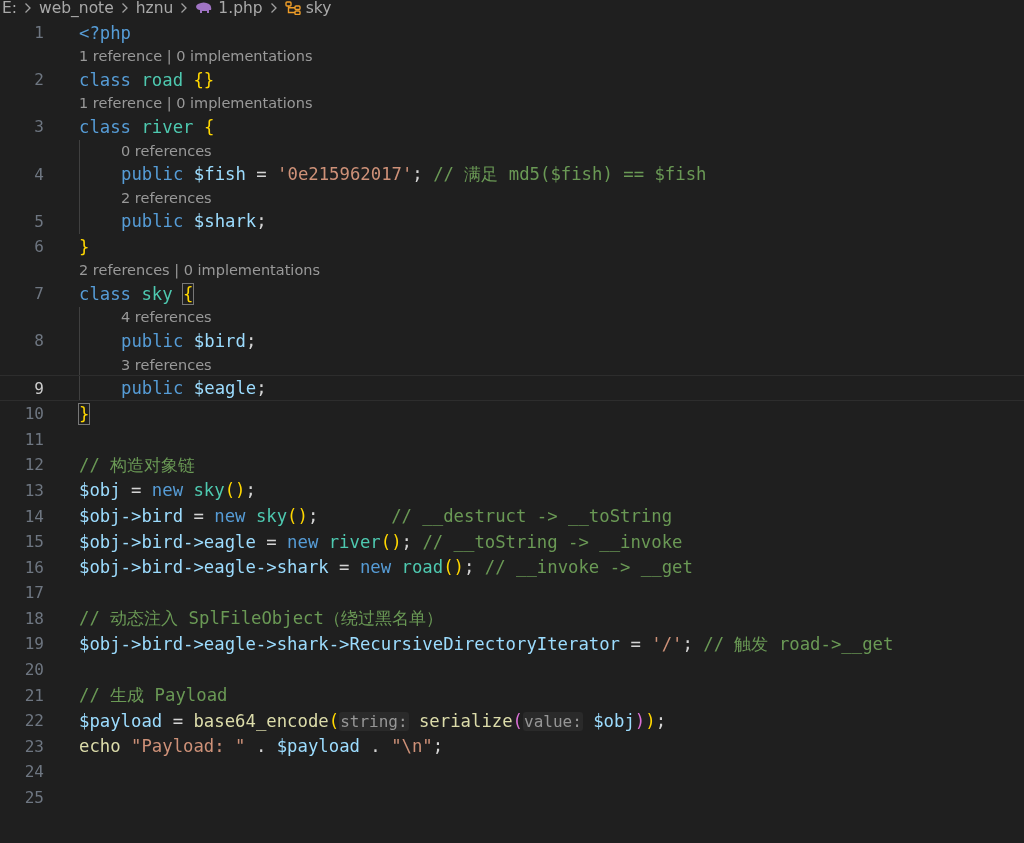  What do you see at coordinates (194, 388) in the screenshot?
I see `code-line: public $eagle;` at bounding box center [194, 388].